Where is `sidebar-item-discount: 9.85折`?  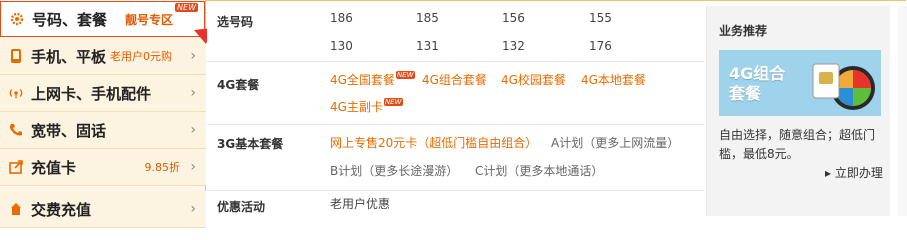
sidebar-item-discount: 9.85折 is located at coordinates (162, 167).